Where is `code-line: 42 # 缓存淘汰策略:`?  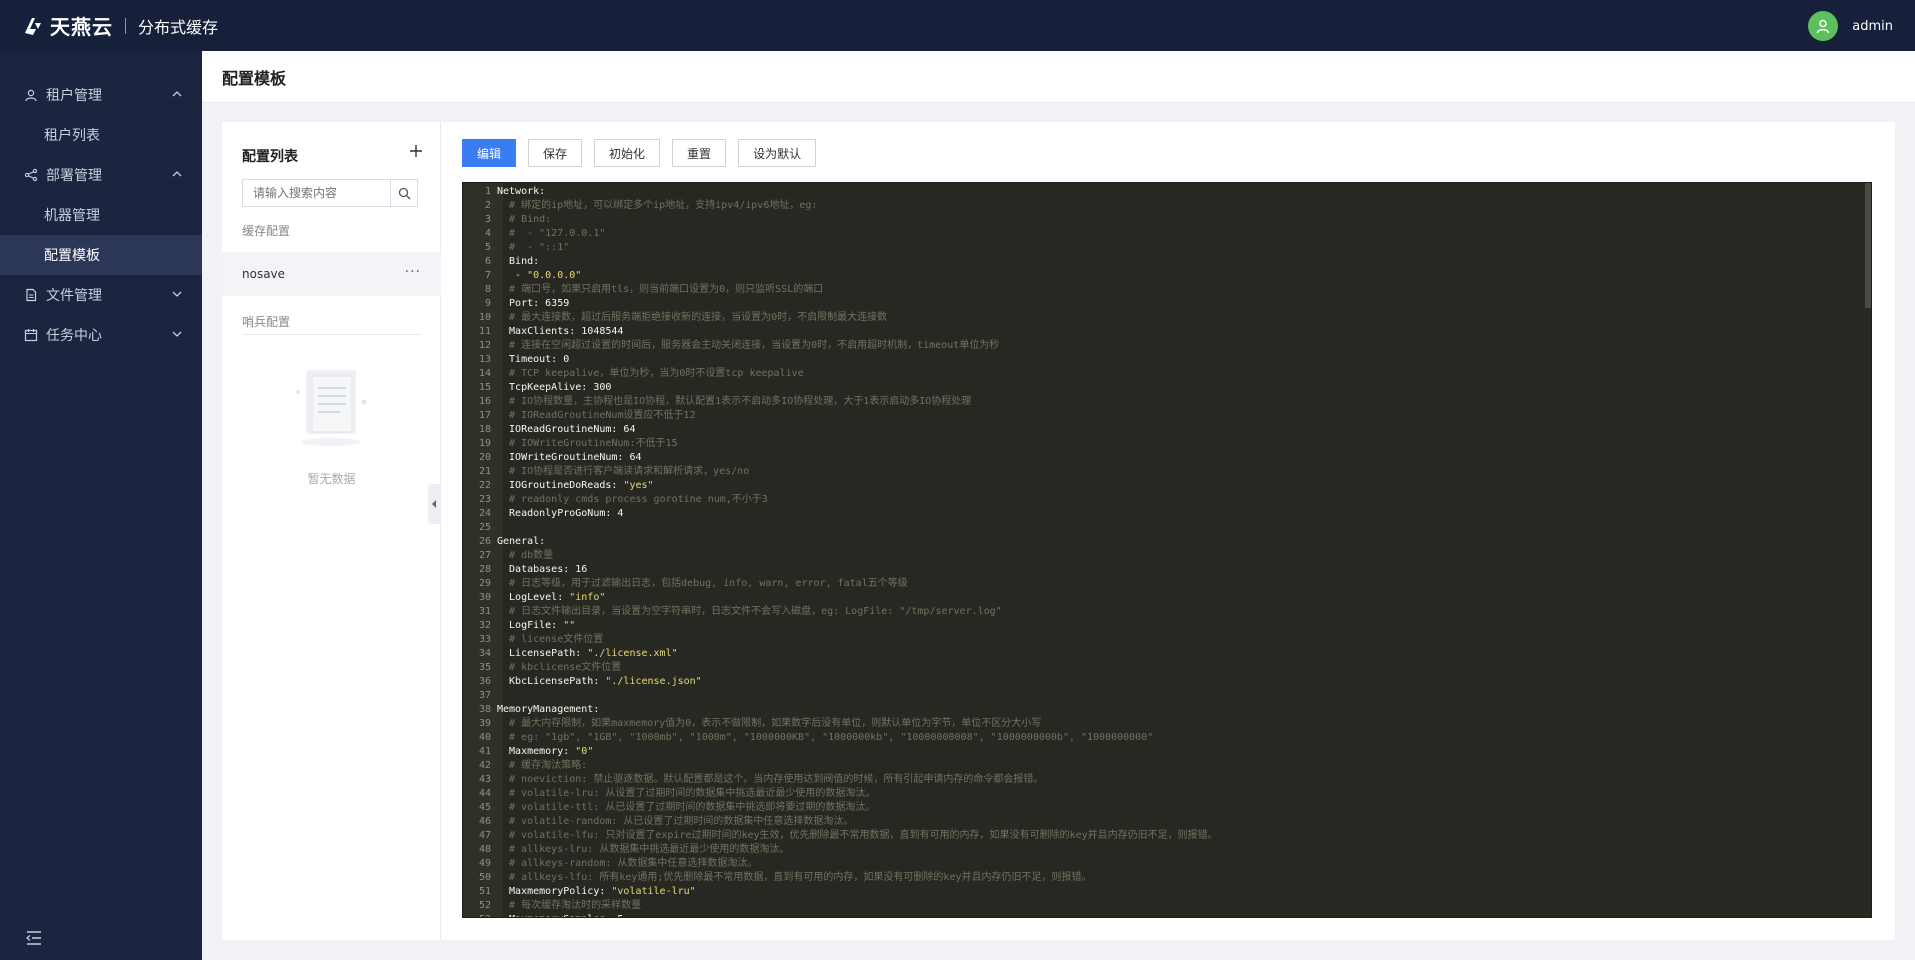 code-line: 42 # 缓存淘汰策略: is located at coordinates (1163, 766).